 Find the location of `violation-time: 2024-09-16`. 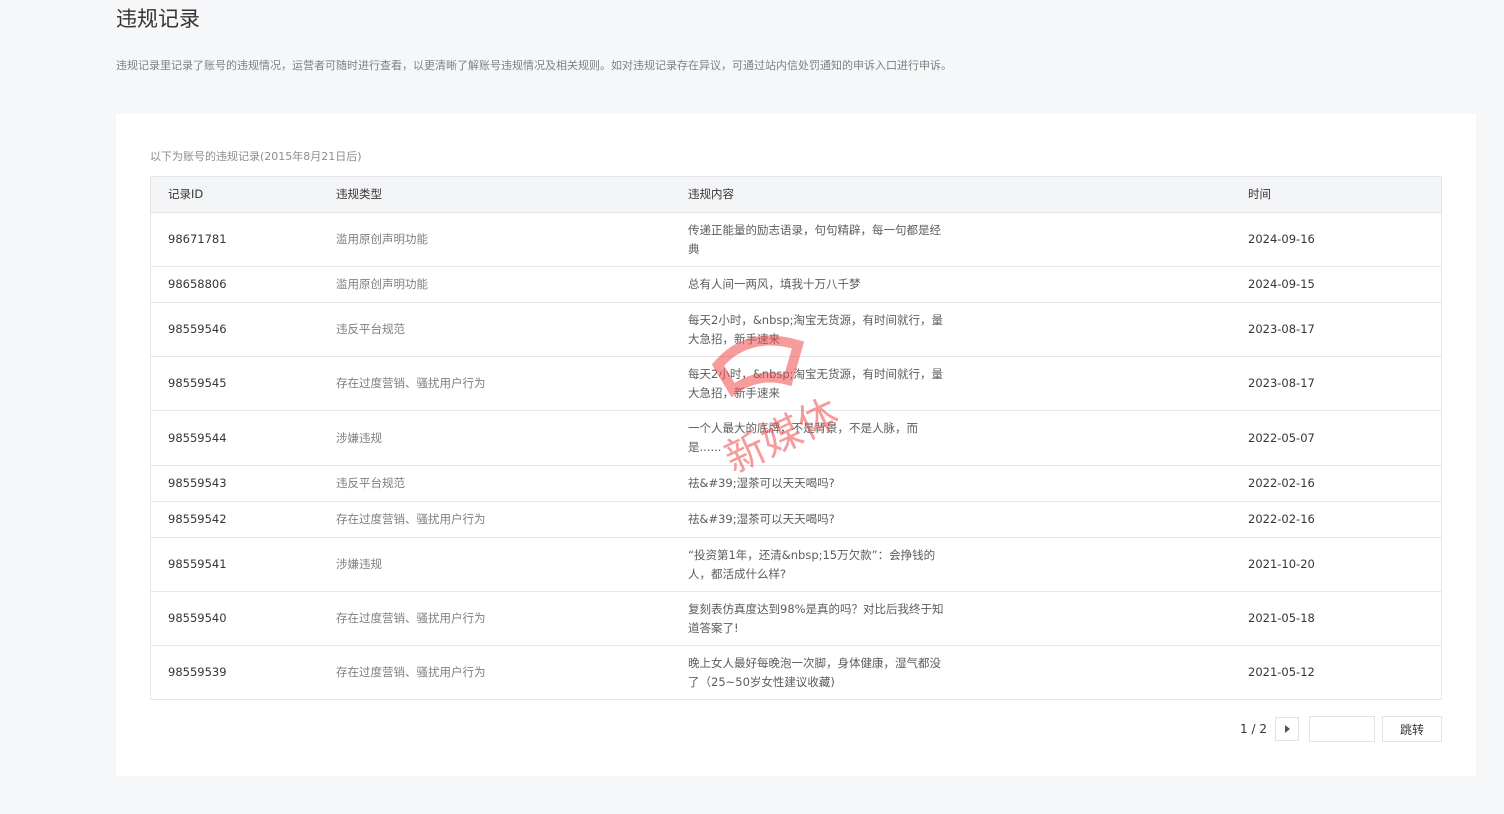

violation-time: 2024-09-16 is located at coordinates (1281, 239).